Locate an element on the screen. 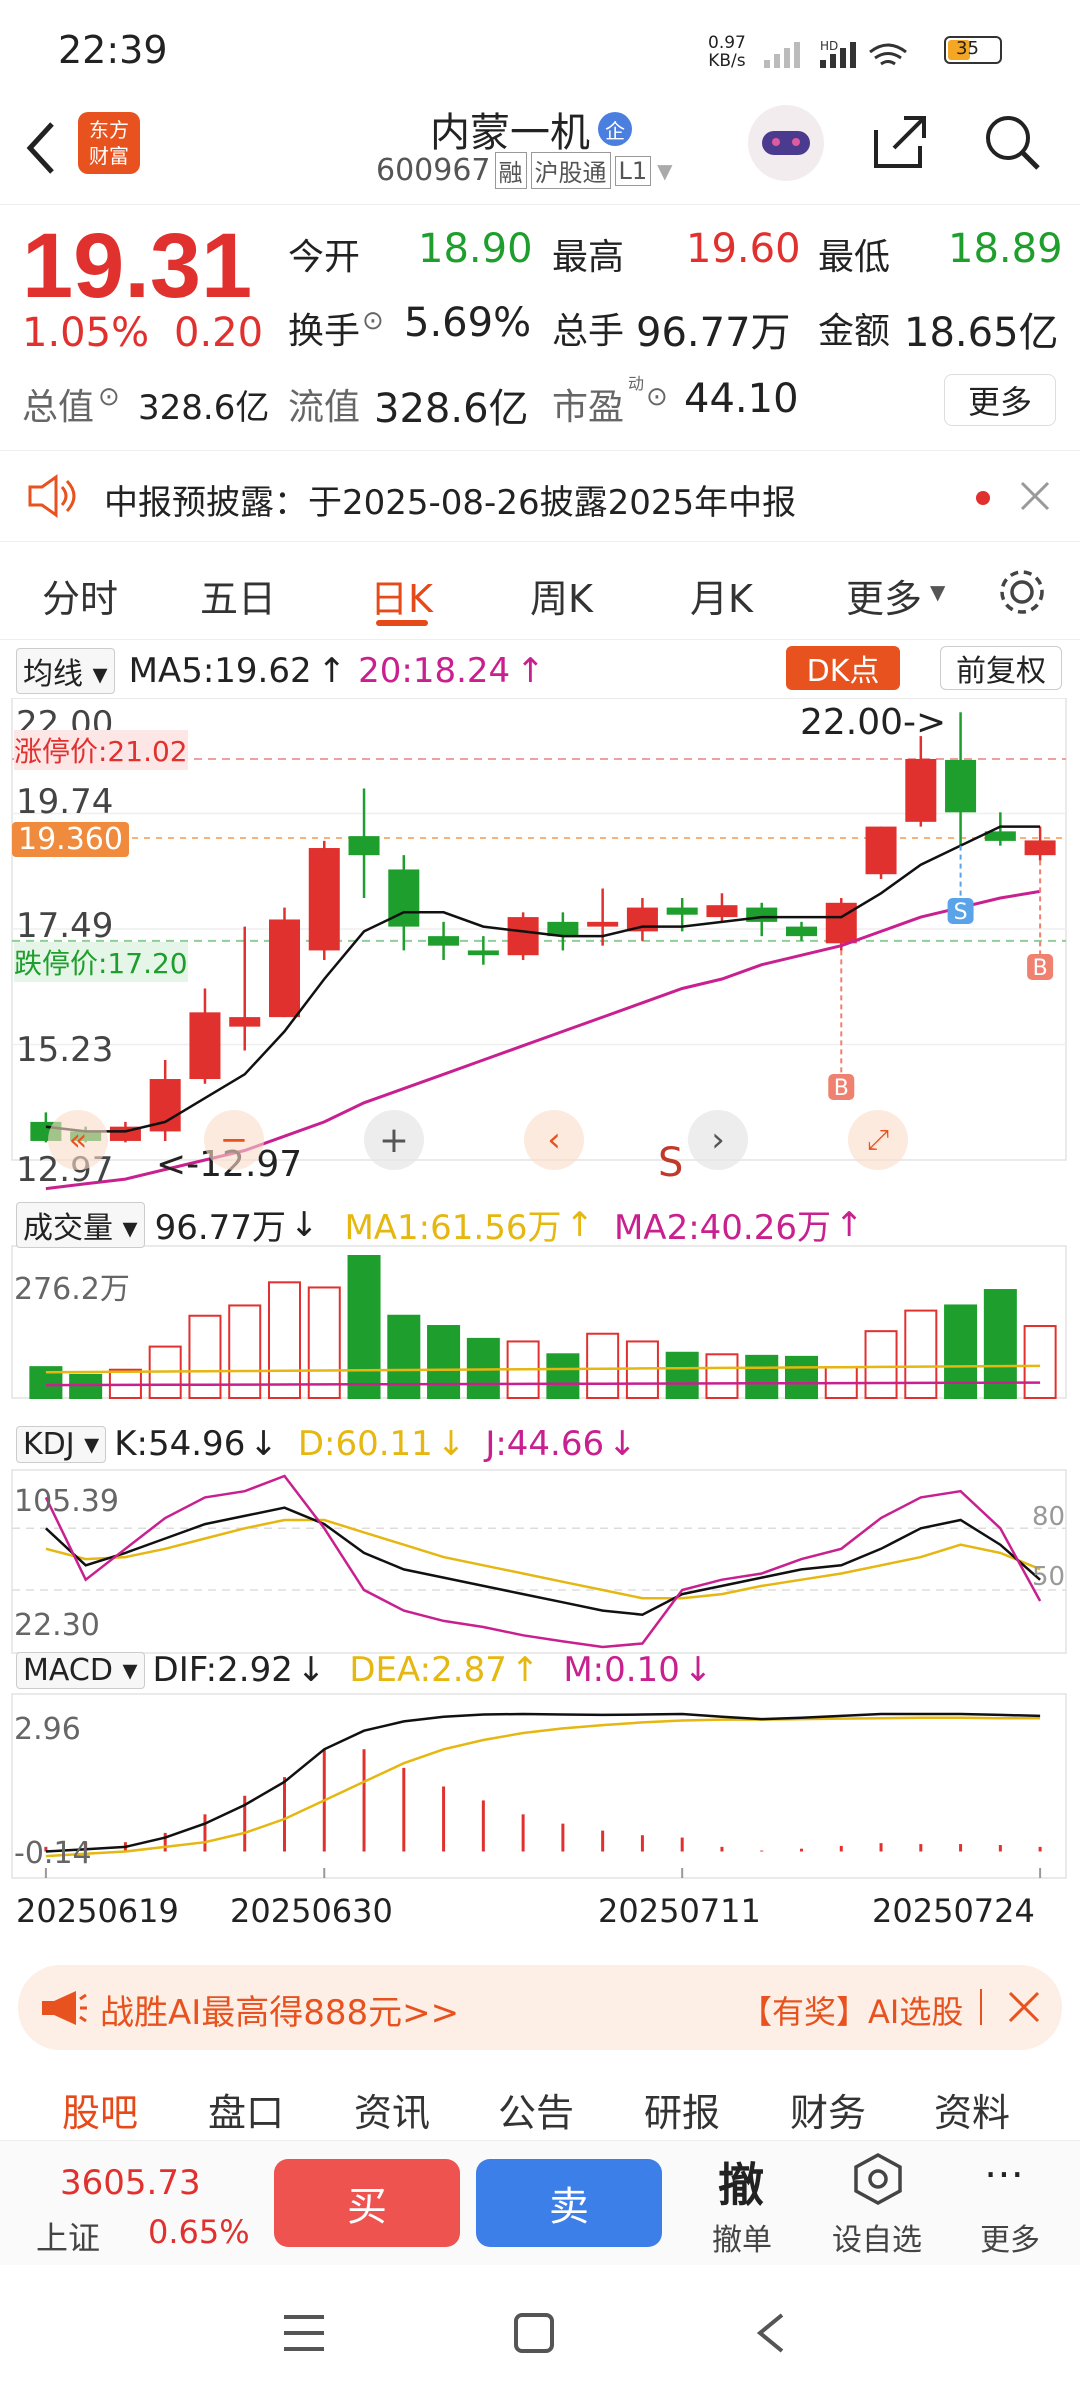 This screenshot has height=2400, width=1080. tab-more: 更多 is located at coordinates (884, 595).